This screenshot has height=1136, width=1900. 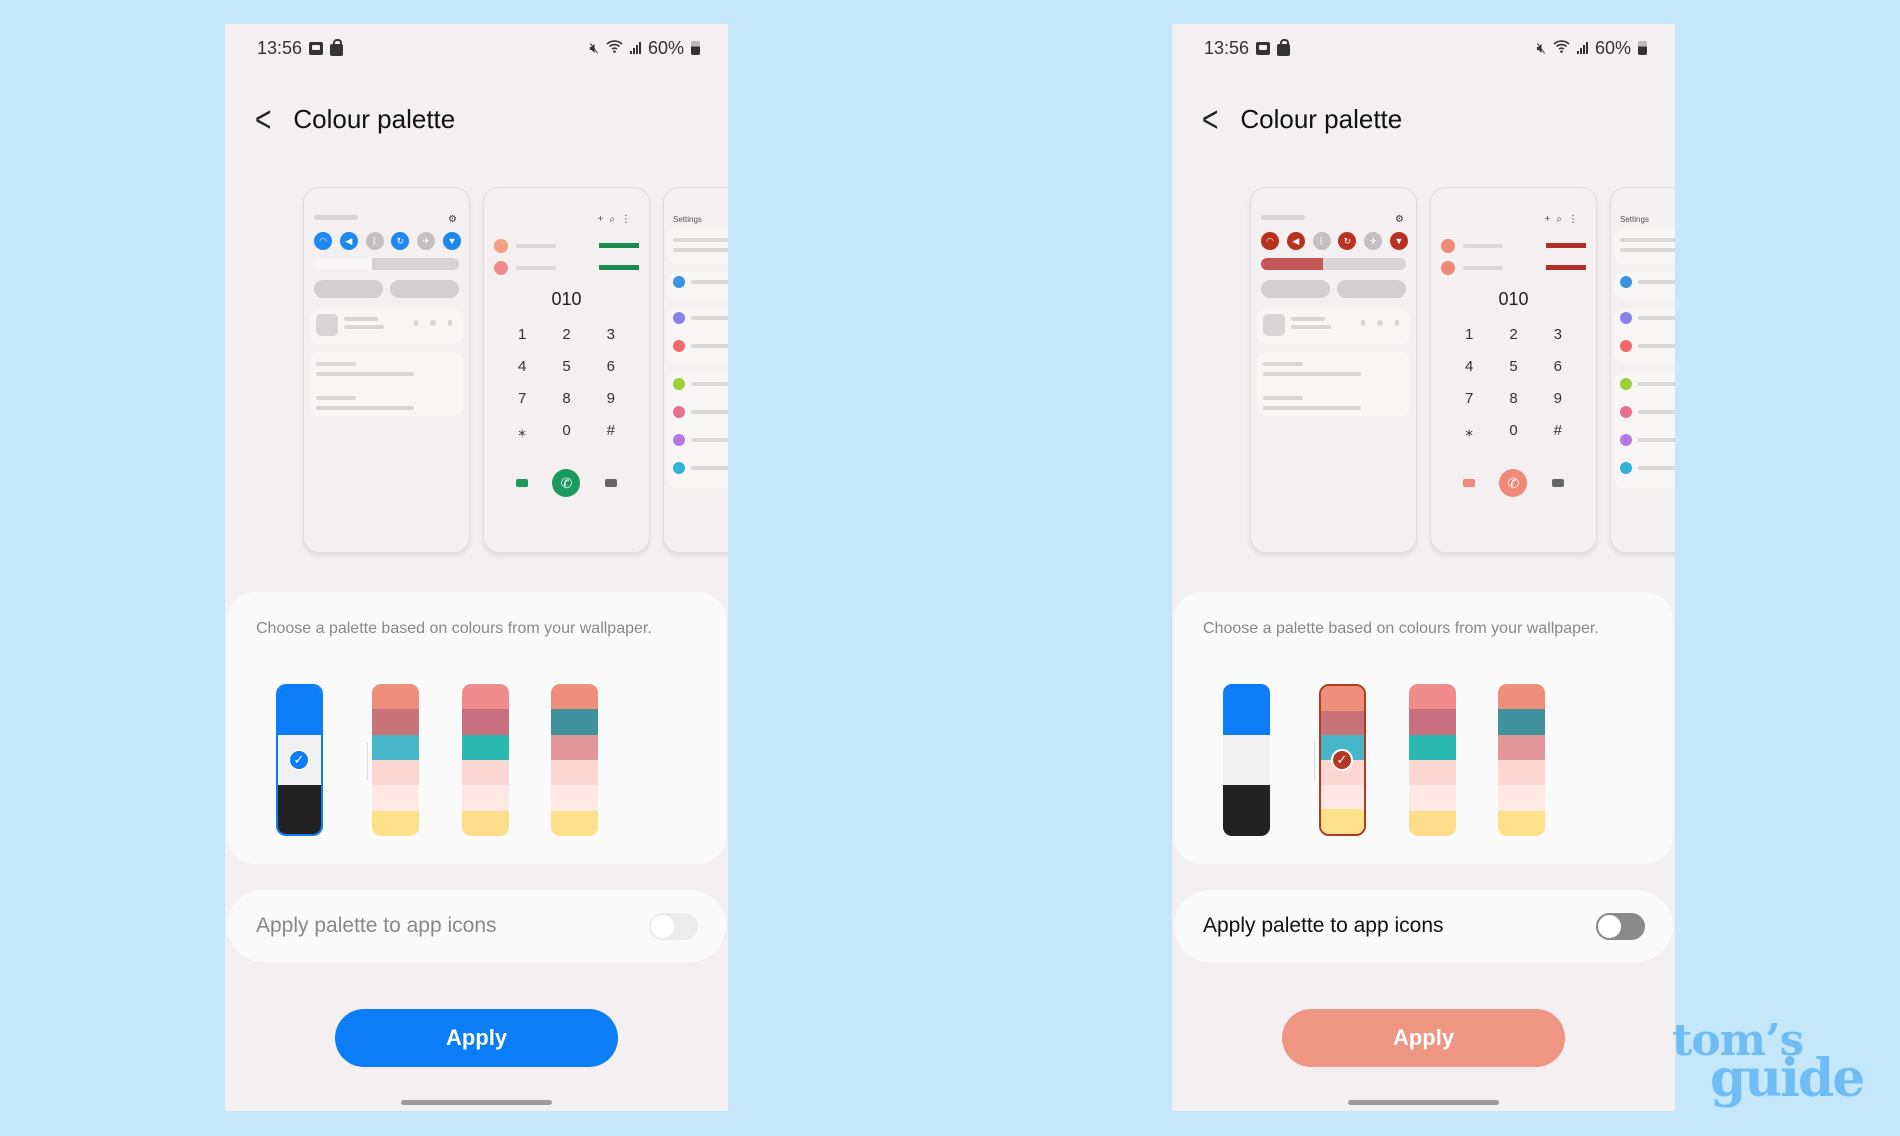 I want to click on mute-icon: 🔇︎, so click(x=1541, y=48).